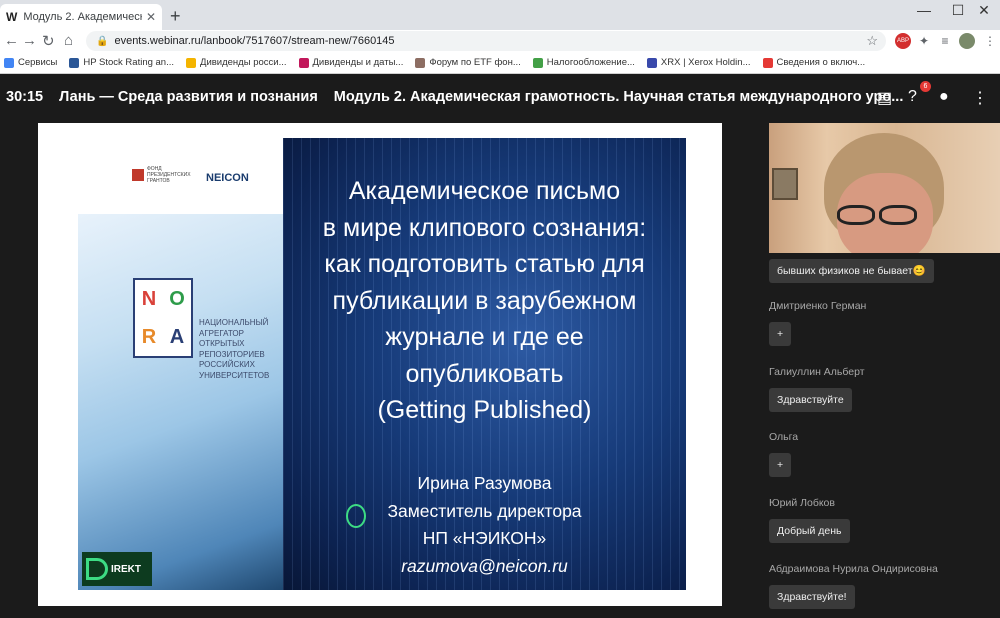 The height and width of the screenshot is (618, 1000). What do you see at coordinates (853, 569) in the screenshot?
I see `chat-author: Абдраимова Нурила Ондирисовна` at bounding box center [853, 569].